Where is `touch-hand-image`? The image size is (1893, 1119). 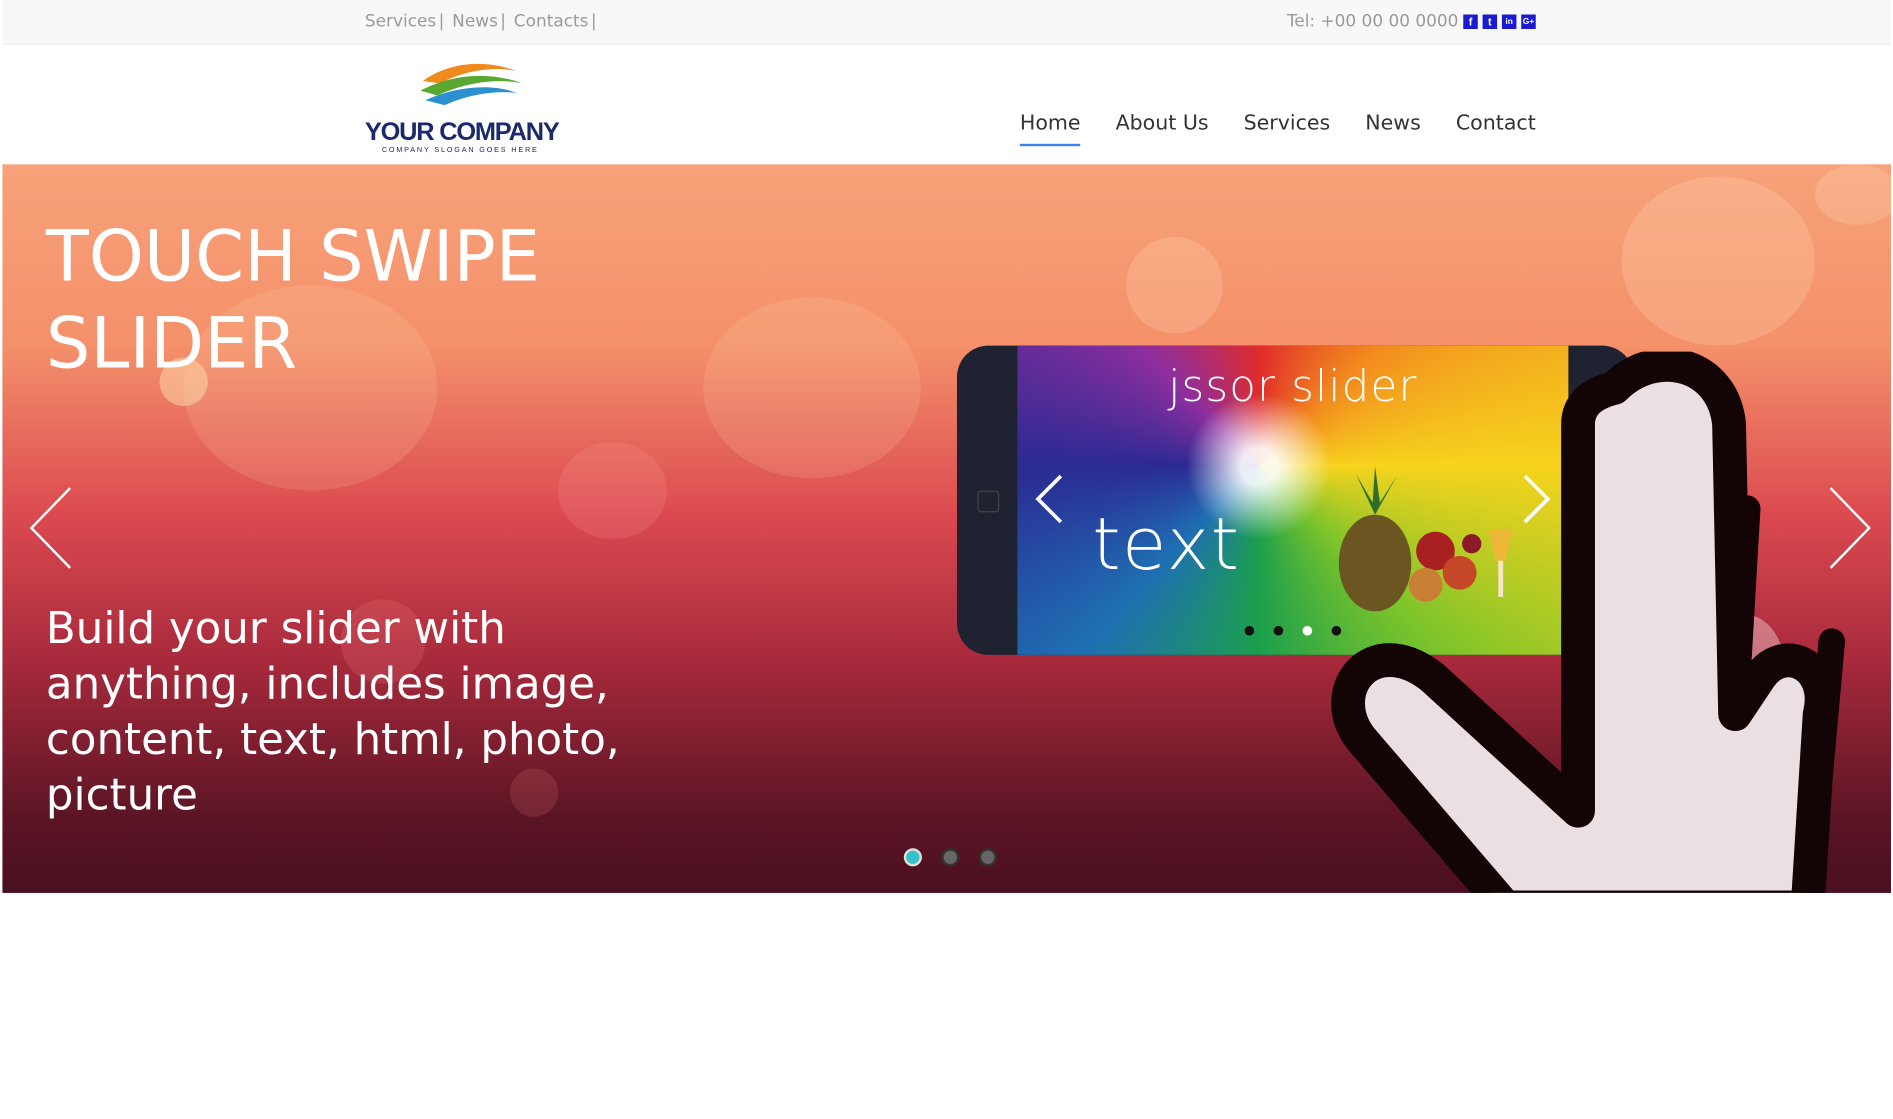
touch-hand-image is located at coordinates (1588, 622).